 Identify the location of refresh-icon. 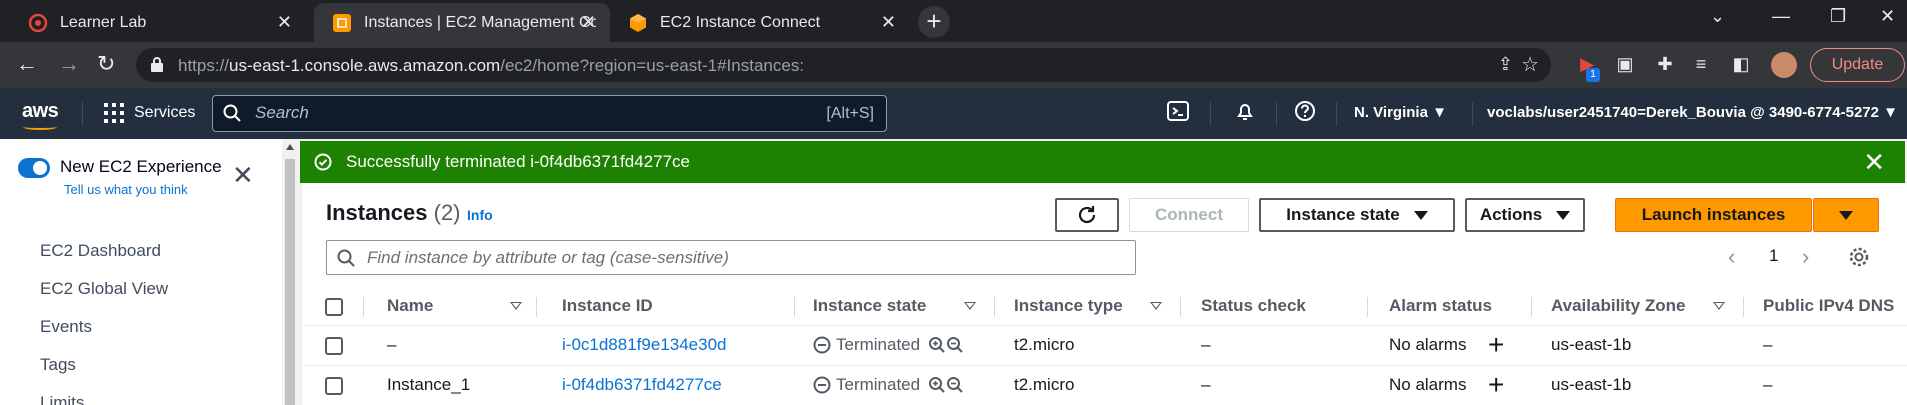
(1087, 215).